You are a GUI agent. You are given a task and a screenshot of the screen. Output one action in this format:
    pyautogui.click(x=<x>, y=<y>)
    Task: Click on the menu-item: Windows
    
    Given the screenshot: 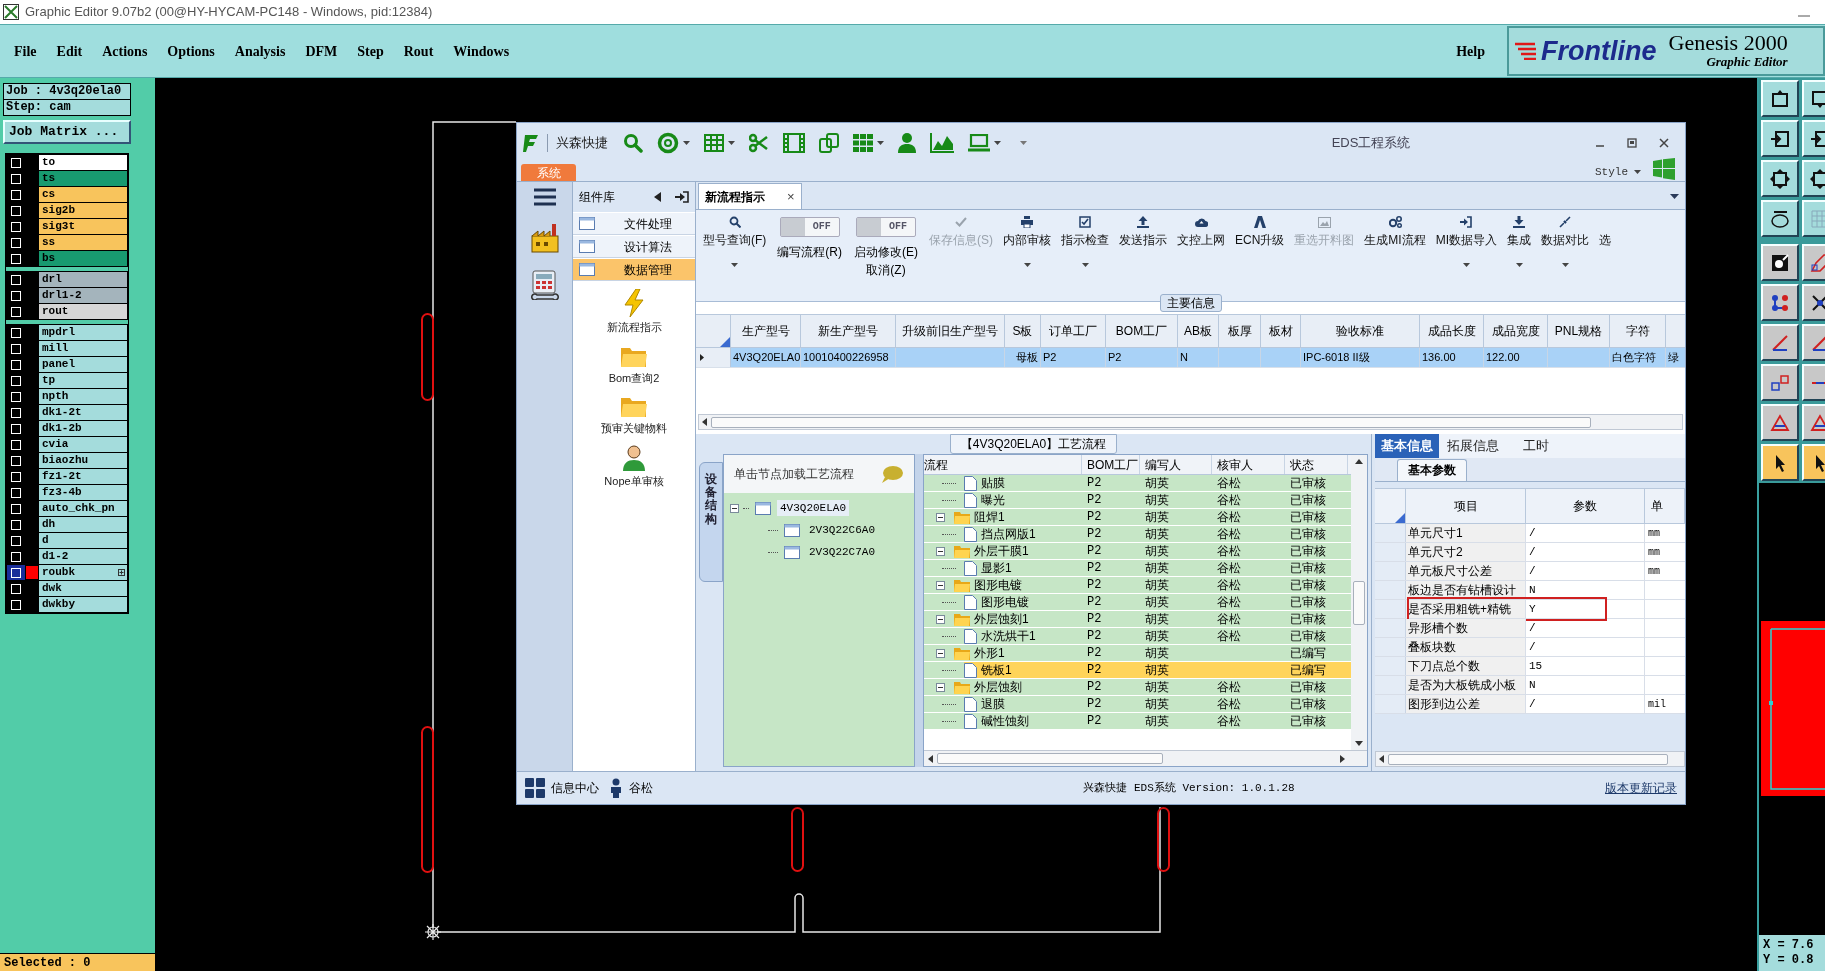 What is the action you would take?
    pyautogui.click(x=481, y=51)
    